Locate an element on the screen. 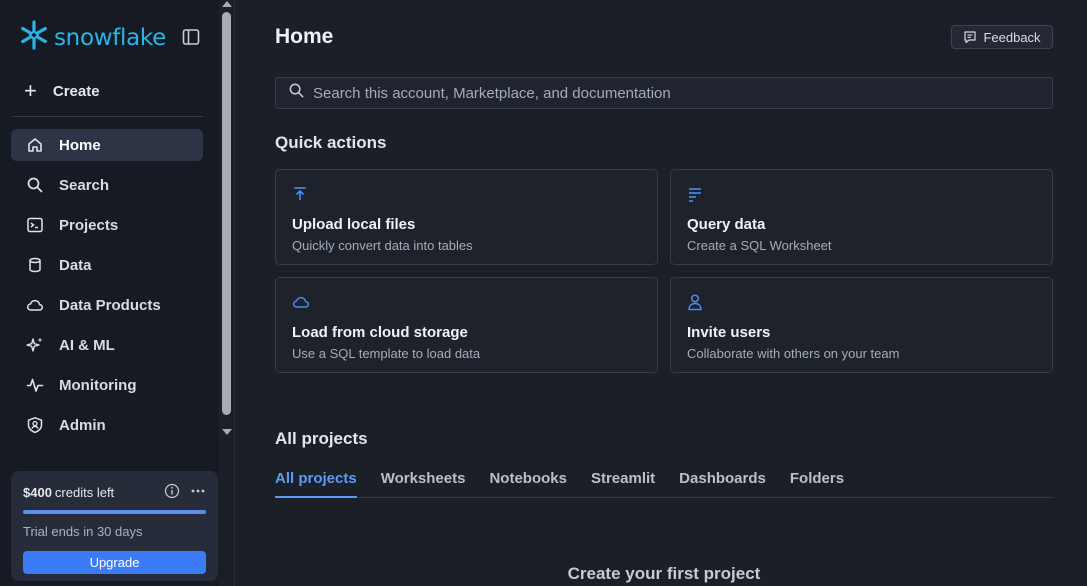 This screenshot has width=1087, height=586. sidebar-item-search: Search is located at coordinates (107, 185).